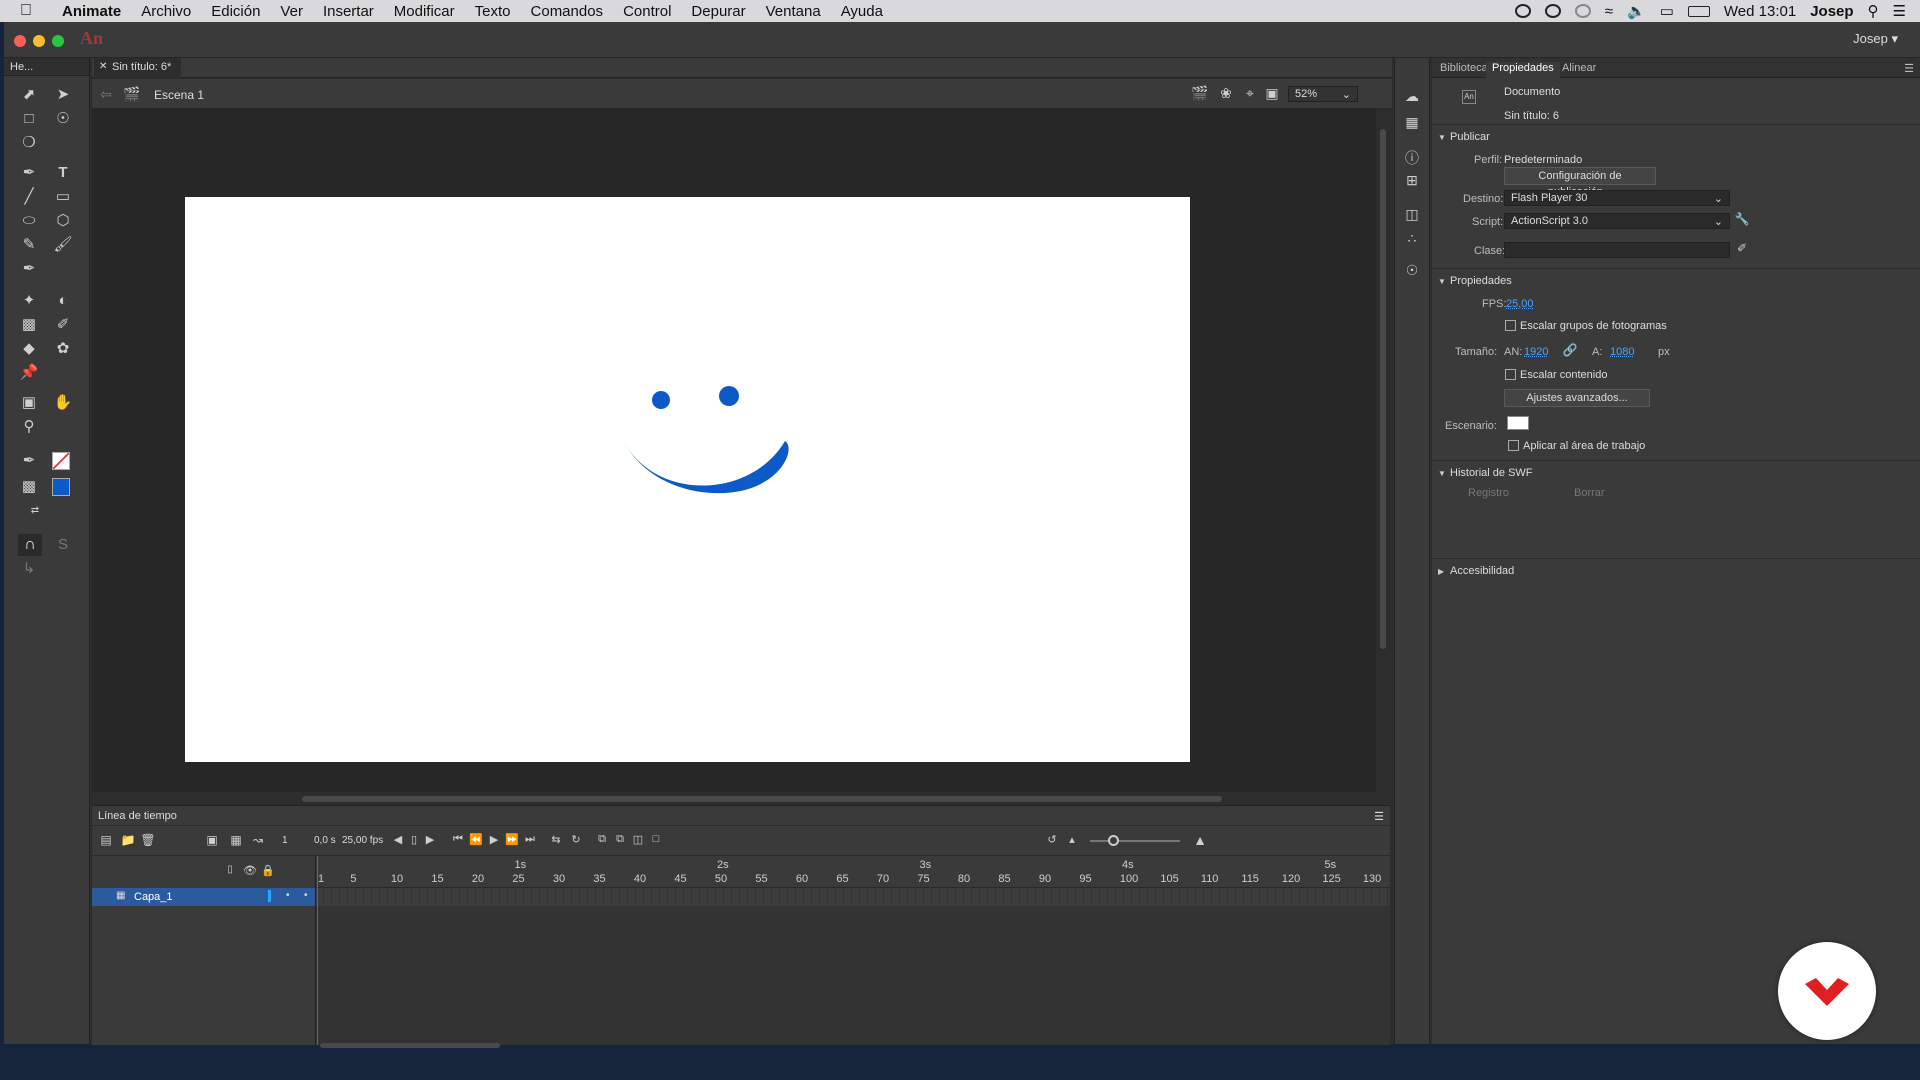 The width and height of the screenshot is (1920, 1080). Describe the element at coordinates (1513, 445) in the screenshot. I see `apply-pasteboard-checkbox` at that location.